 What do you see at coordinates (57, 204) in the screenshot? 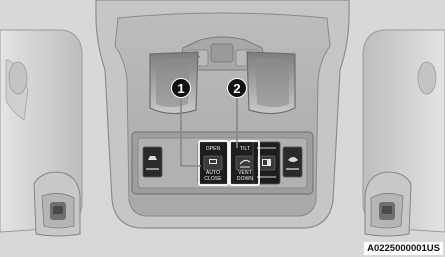
I see `left-grab-handle` at bounding box center [57, 204].